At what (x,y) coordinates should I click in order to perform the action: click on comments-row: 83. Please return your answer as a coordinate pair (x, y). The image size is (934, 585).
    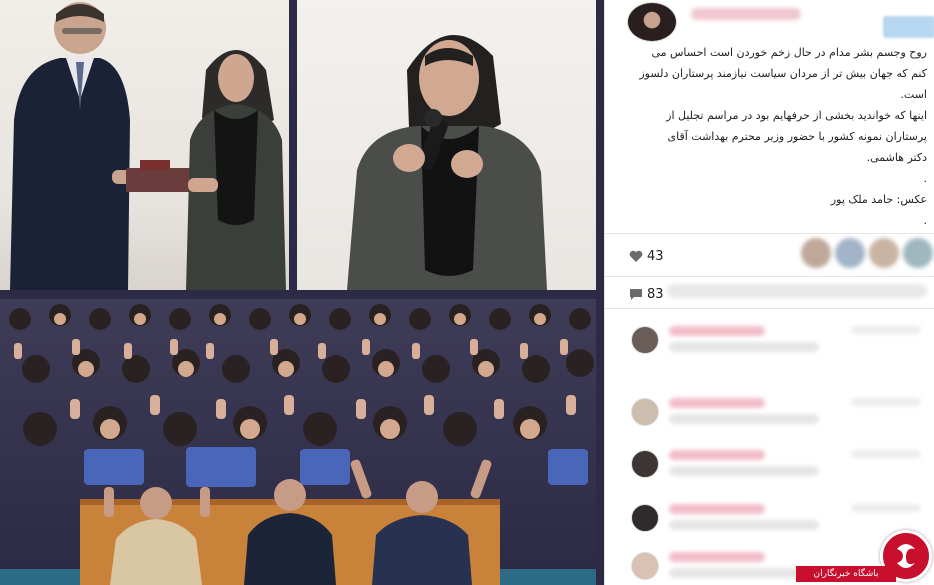
    Looking at the image, I should click on (646, 294).